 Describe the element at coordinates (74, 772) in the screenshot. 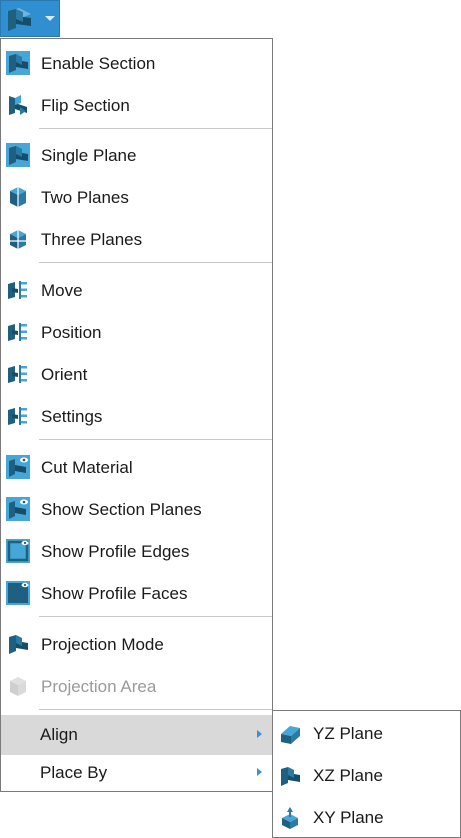

I see `menu-item-label: Place By` at that location.